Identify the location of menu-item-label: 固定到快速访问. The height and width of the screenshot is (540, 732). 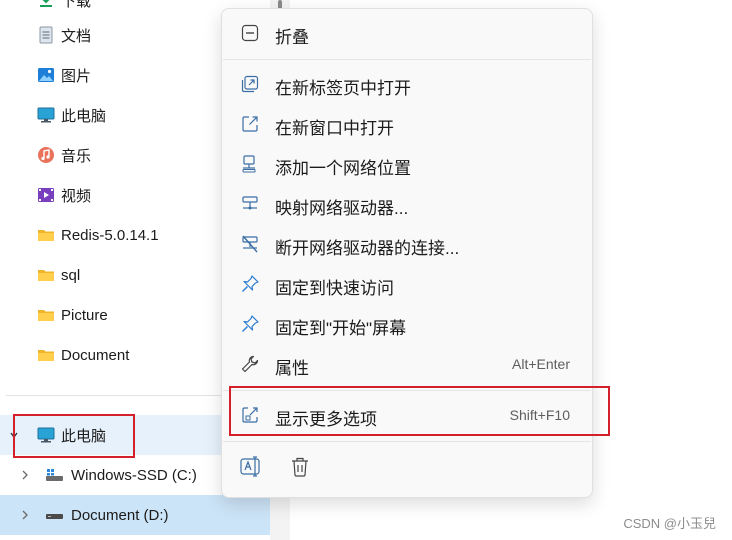
(334, 288).